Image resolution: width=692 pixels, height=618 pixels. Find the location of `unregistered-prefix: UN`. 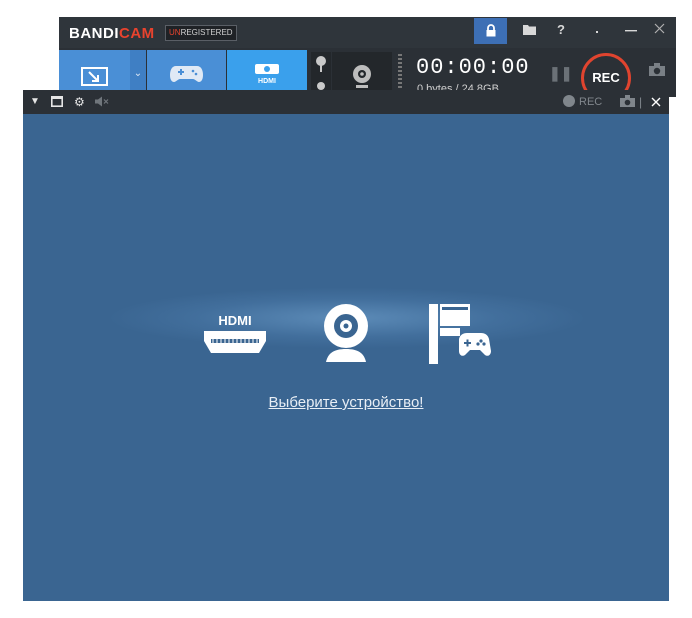

unregistered-prefix: UN is located at coordinates (175, 32).